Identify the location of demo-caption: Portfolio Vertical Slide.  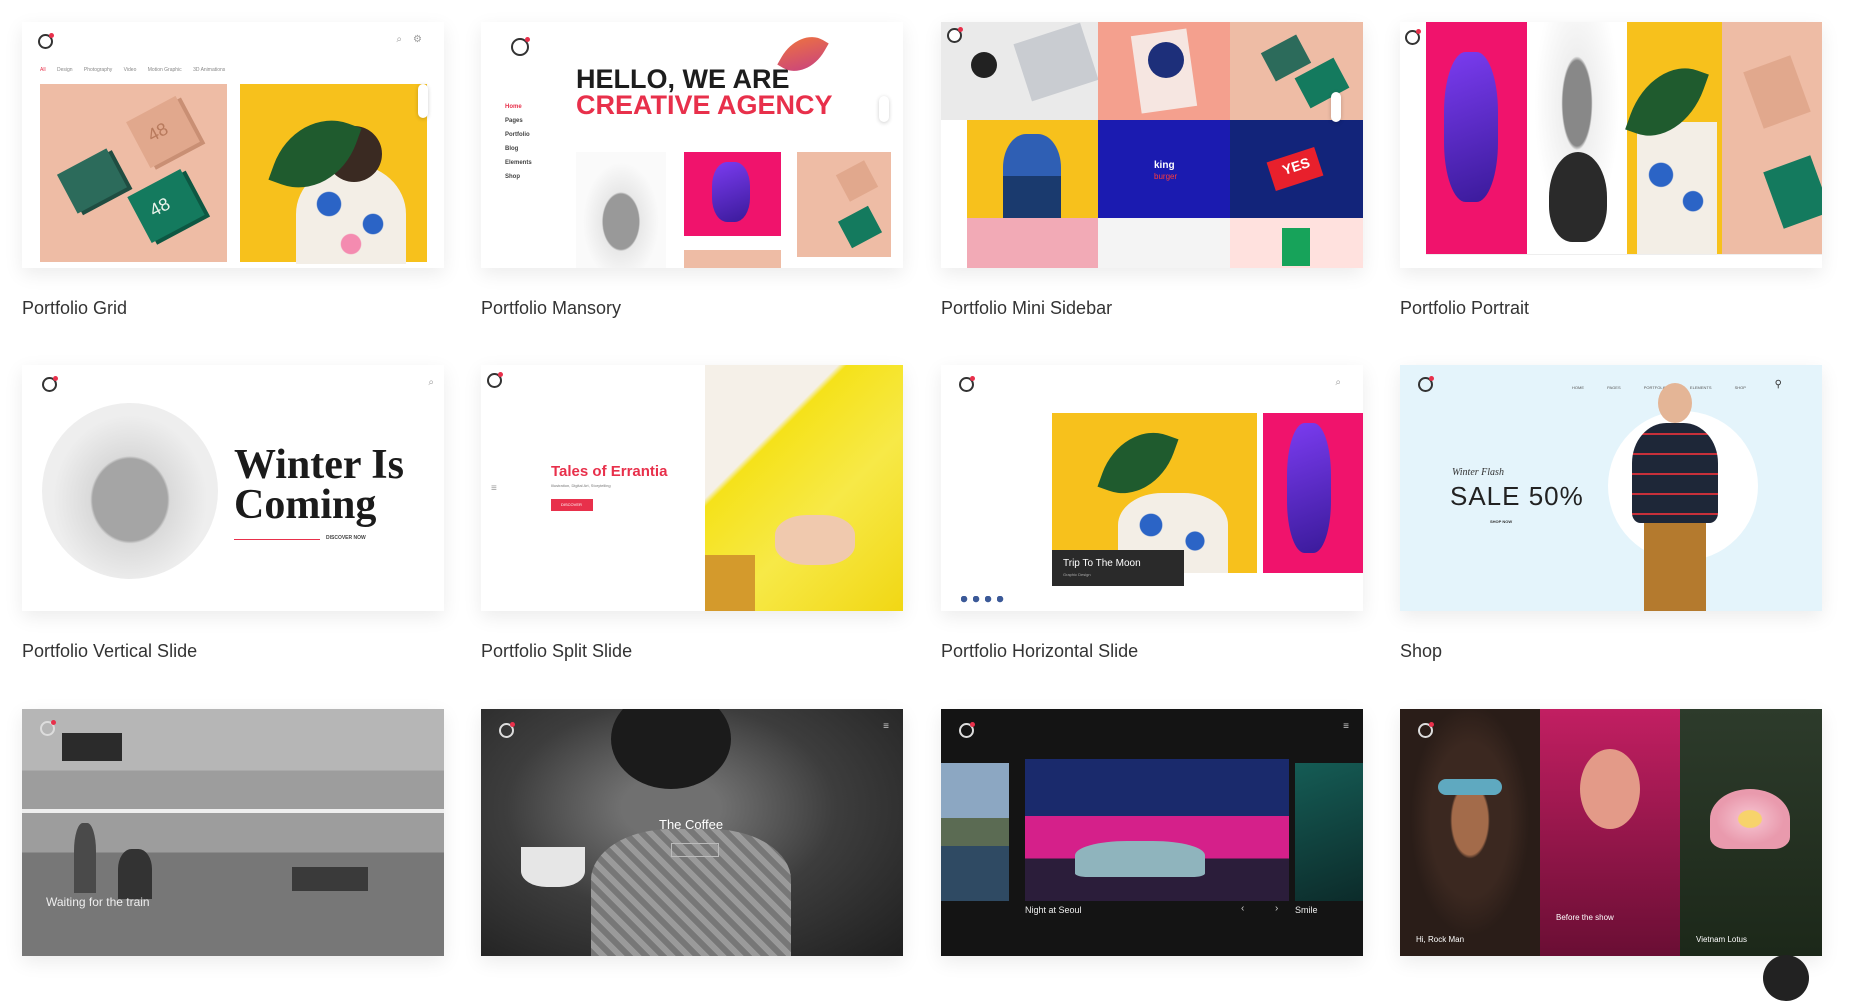
(109, 651).